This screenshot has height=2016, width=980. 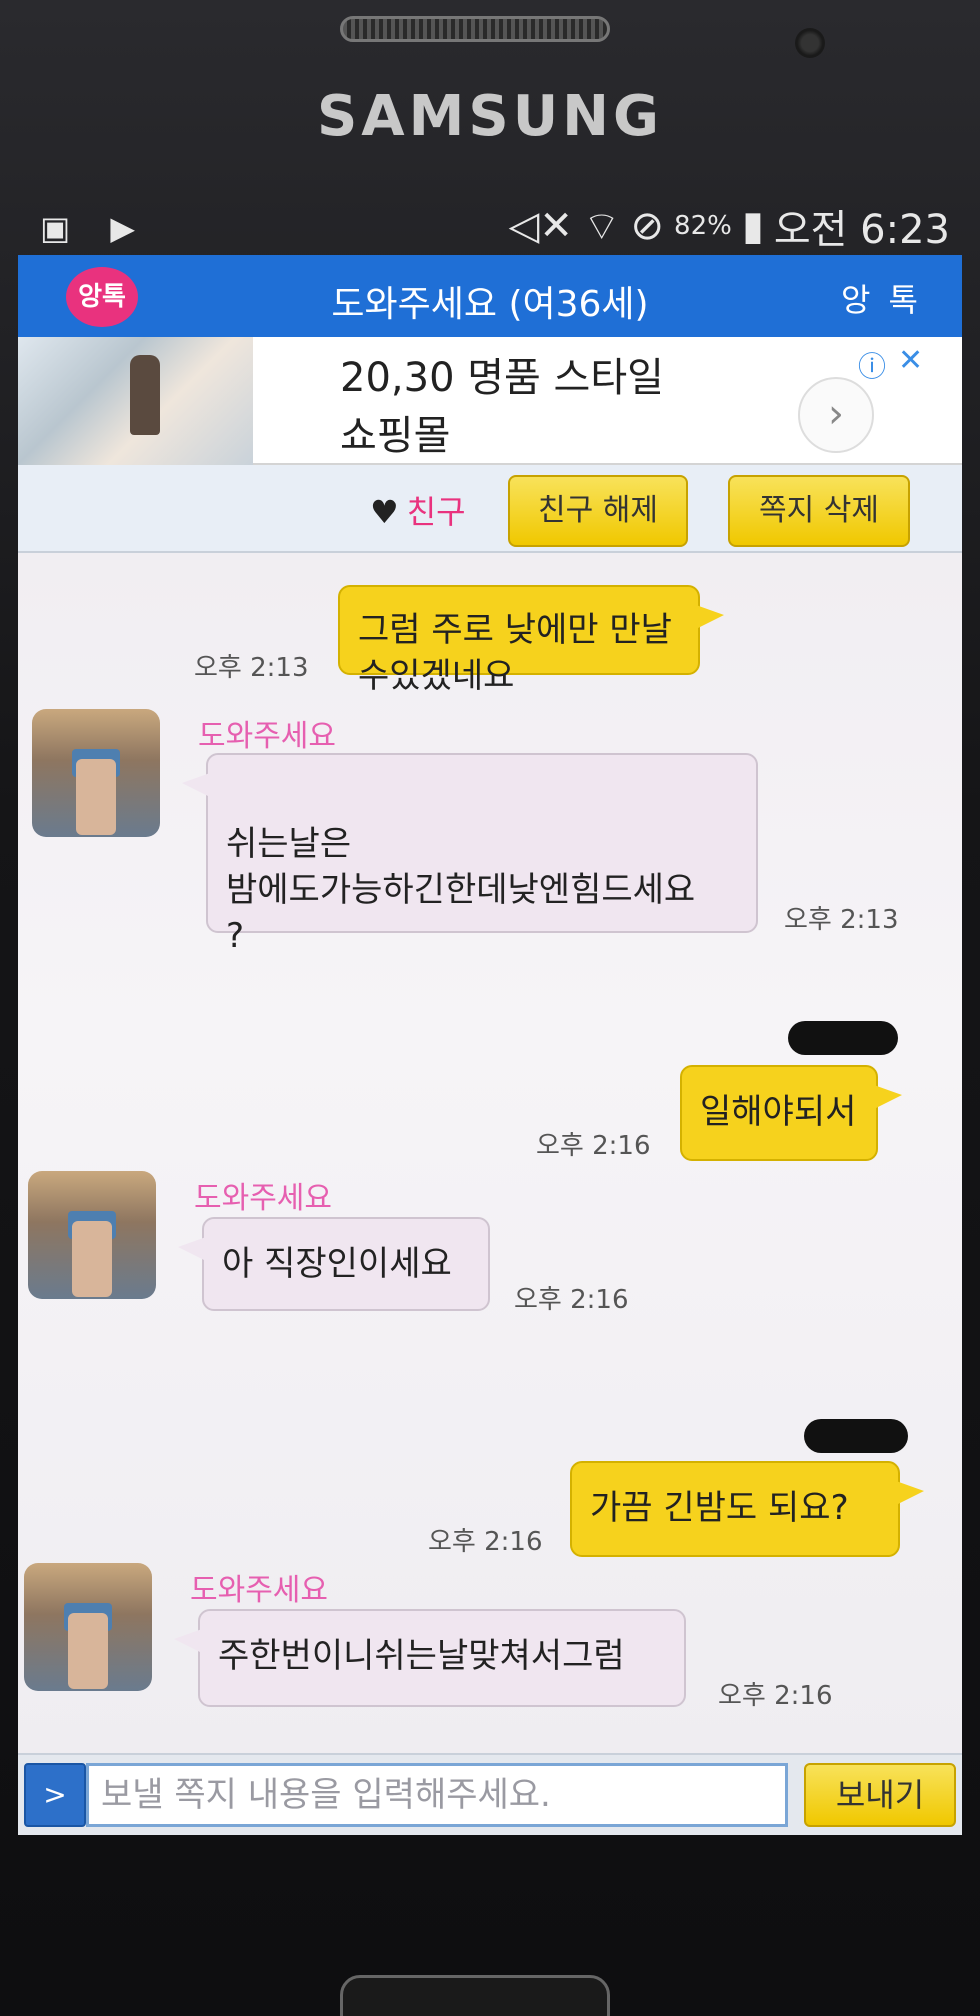 What do you see at coordinates (647, 226) in the screenshot?
I see `blocked-icon: ⊘` at bounding box center [647, 226].